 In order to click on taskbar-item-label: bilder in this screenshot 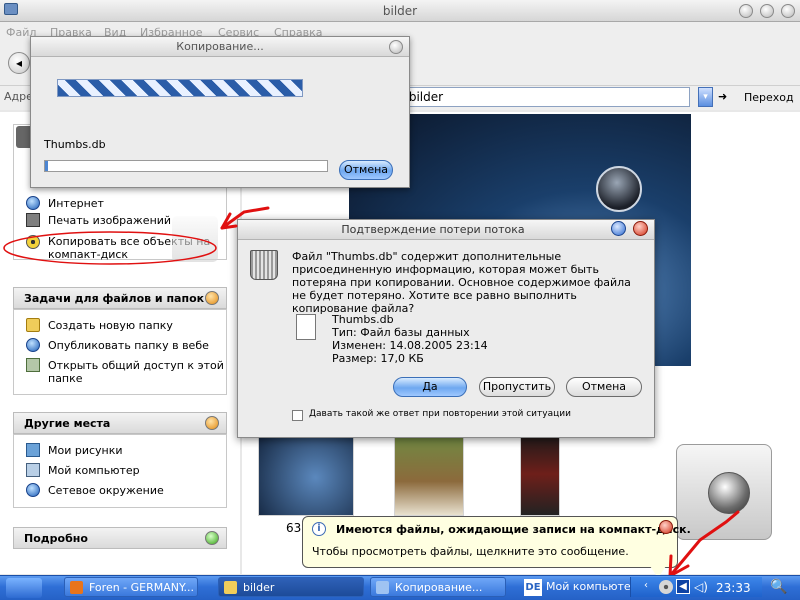, I will do `click(259, 587)`.